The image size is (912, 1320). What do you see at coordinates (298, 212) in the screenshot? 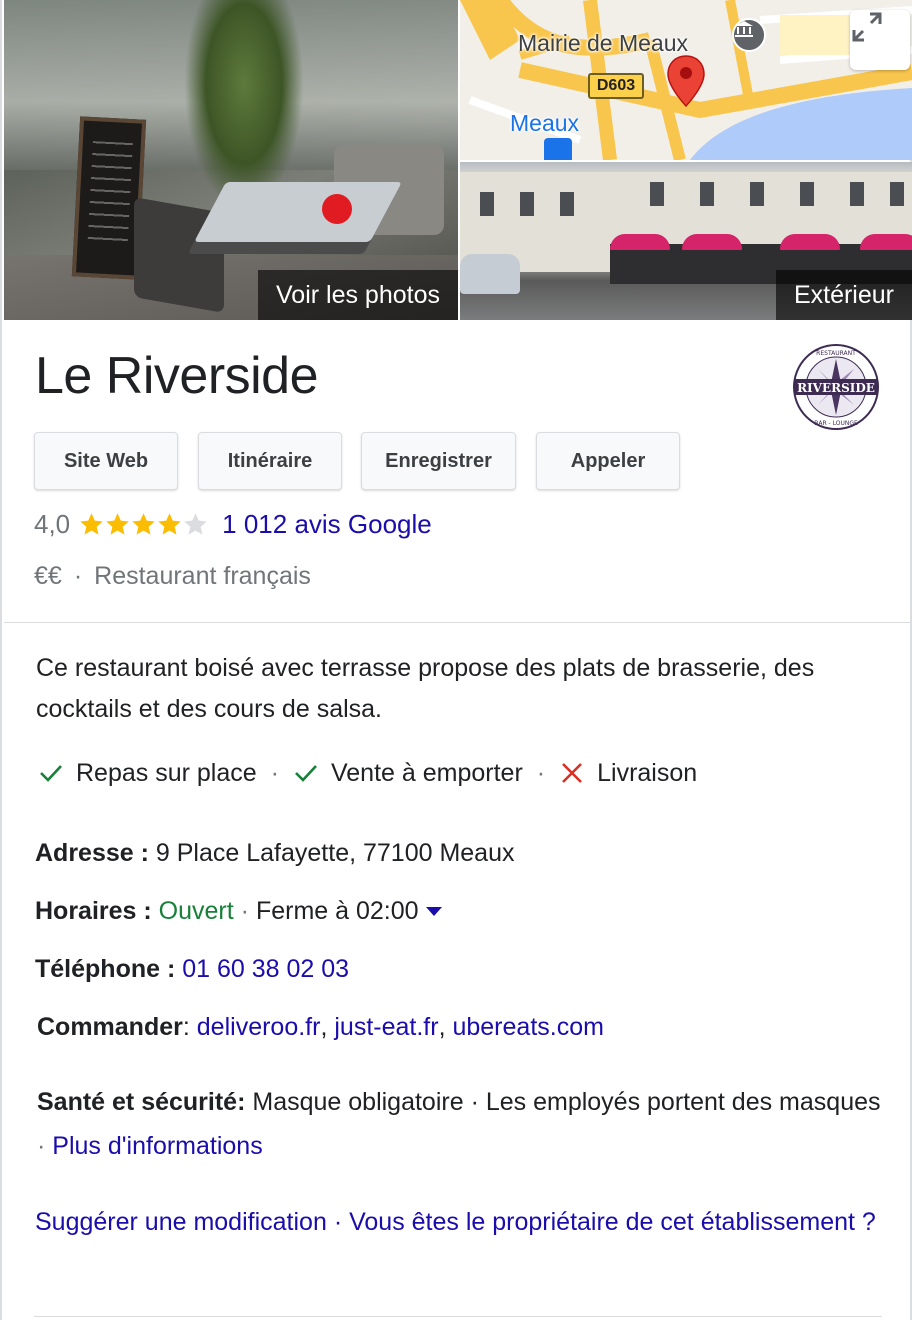
I see `terrace-table` at bounding box center [298, 212].